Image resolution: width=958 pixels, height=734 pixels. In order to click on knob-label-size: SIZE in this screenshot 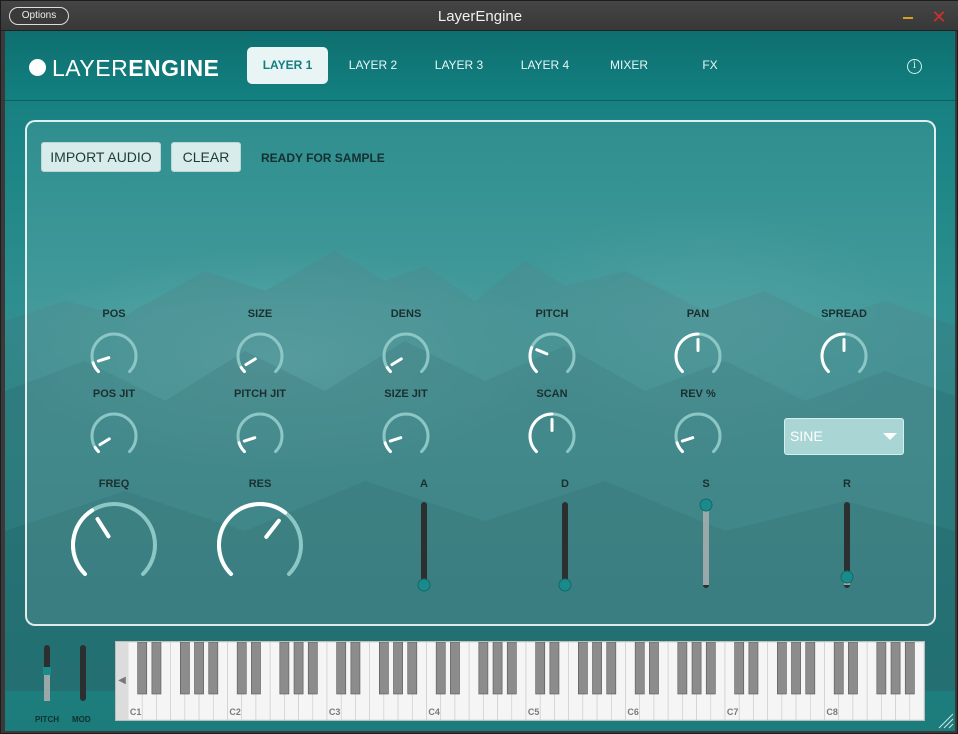, I will do `click(260, 314)`.